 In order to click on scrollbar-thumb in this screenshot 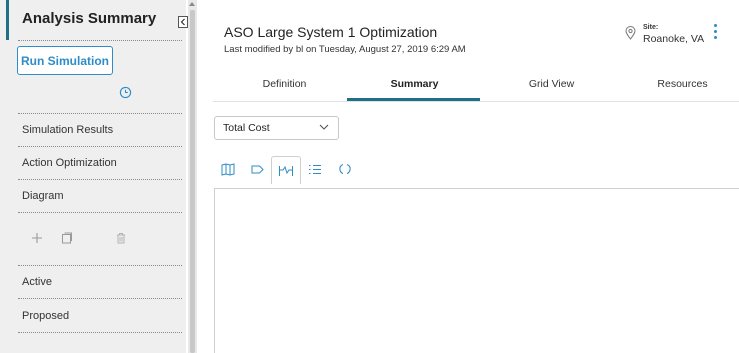, I will do `click(192, 181)`.